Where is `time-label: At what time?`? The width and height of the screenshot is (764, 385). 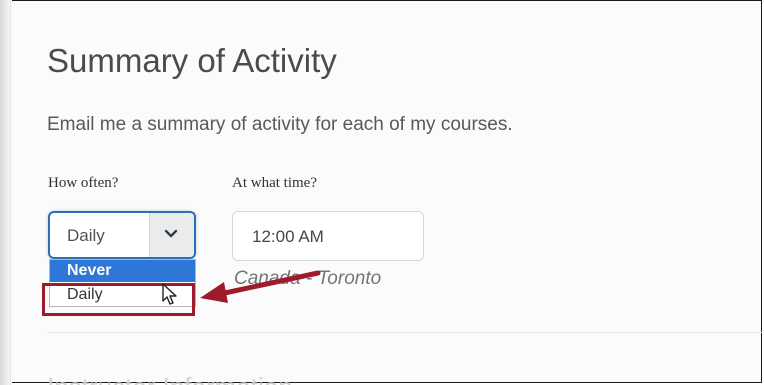
time-label: At what time? is located at coordinates (274, 183).